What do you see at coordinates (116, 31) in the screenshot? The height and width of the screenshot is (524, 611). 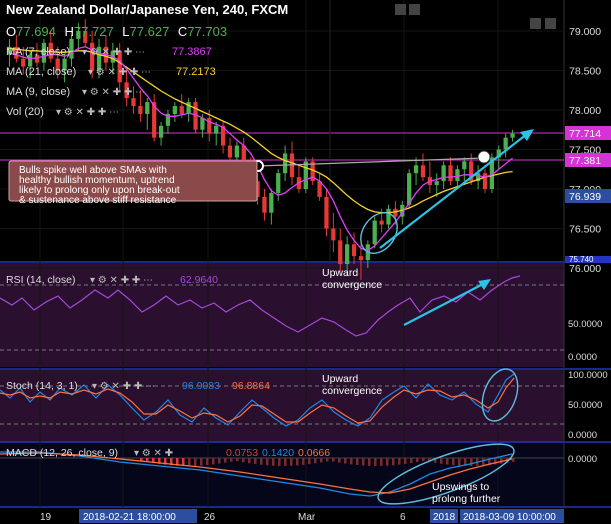 I see `ohlc-readout: O77.694 H77.727 L77.627 C77.703` at bounding box center [116, 31].